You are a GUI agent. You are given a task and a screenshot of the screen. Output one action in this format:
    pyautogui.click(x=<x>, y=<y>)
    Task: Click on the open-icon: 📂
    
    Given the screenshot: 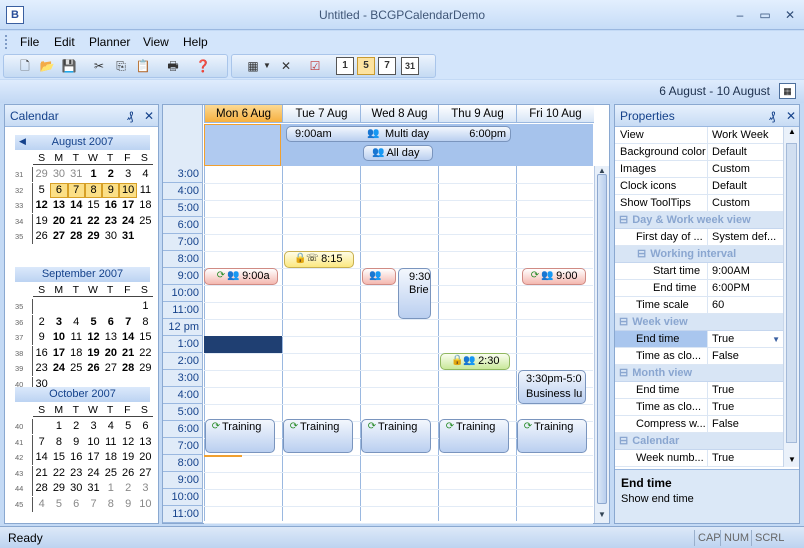 What is the action you would take?
    pyautogui.click(x=47, y=66)
    